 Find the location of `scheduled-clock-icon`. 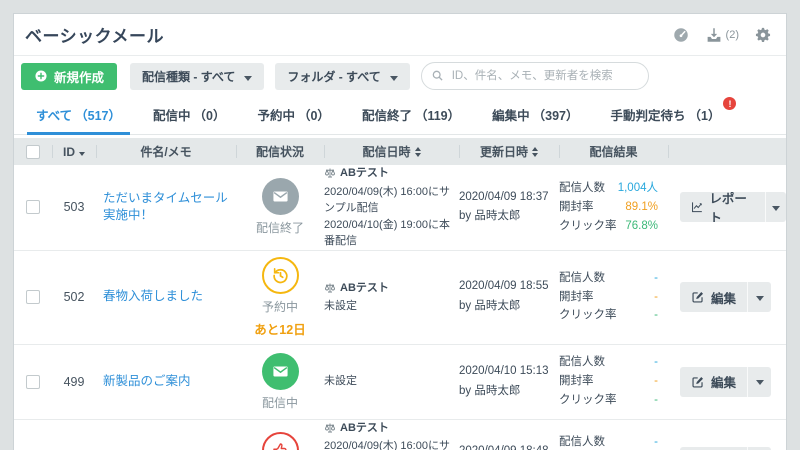

scheduled-clock-icon is located at coordinates (280, 275).